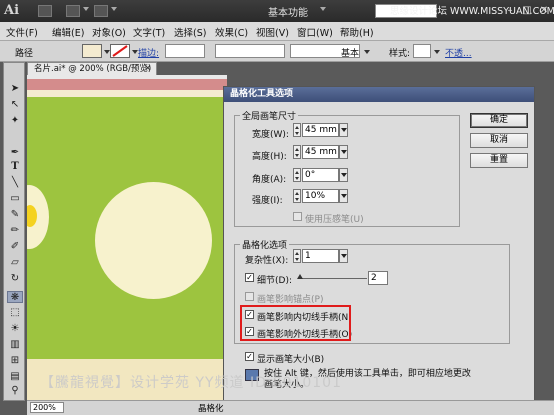  Describe the element at coordinates (320, 152) in the screenshot. I see `height-field: 45 mm` at that location.